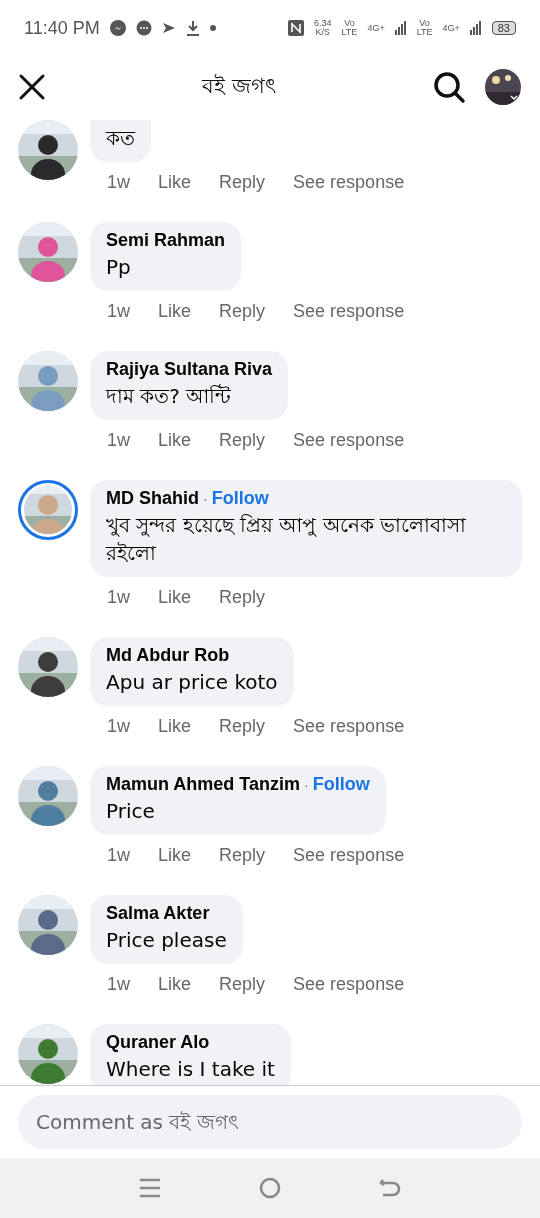 Image resolution: width=540 pixels, height=1218 pixels. Describe the element at coordinates (152, 498) in the screenshot. I see `commenter-name: MD Shahid` at that location.